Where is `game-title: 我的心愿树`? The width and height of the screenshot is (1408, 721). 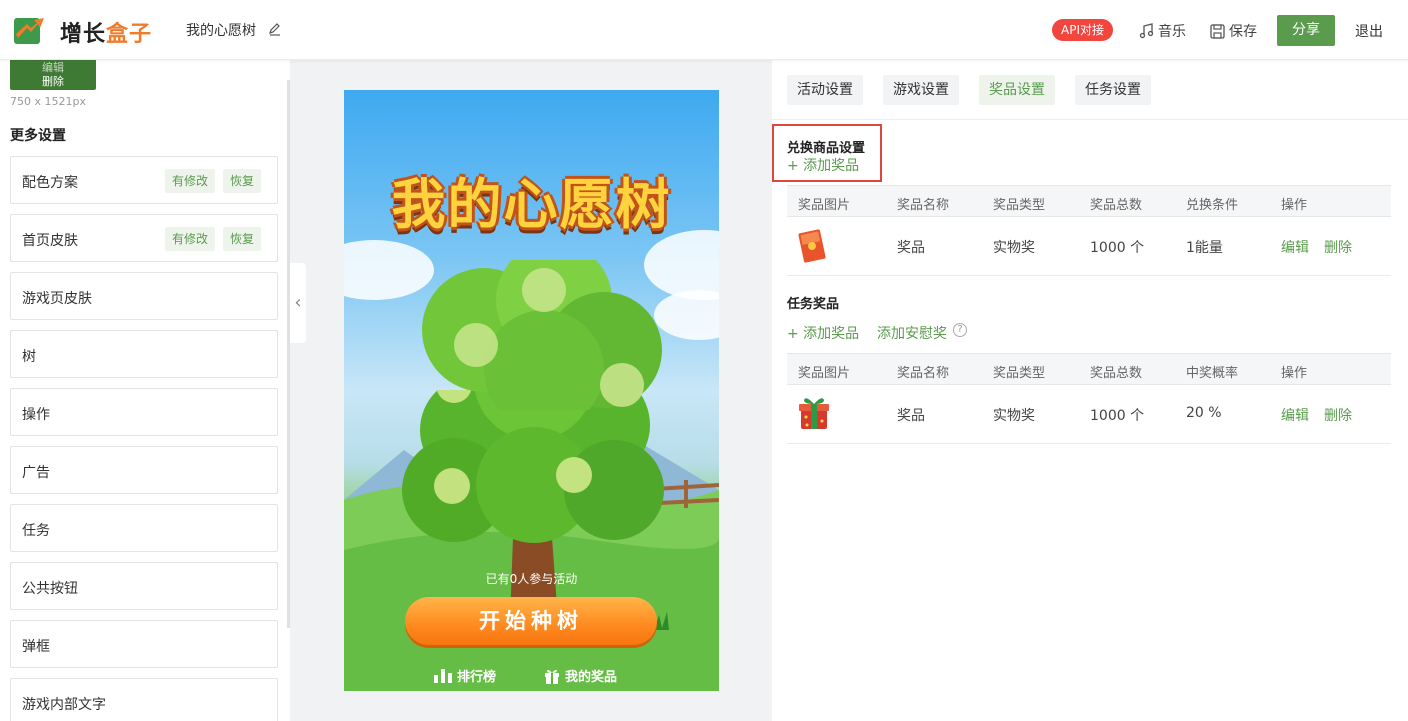 game-title: 我的心愿树 is located at coordinates (531, 204).